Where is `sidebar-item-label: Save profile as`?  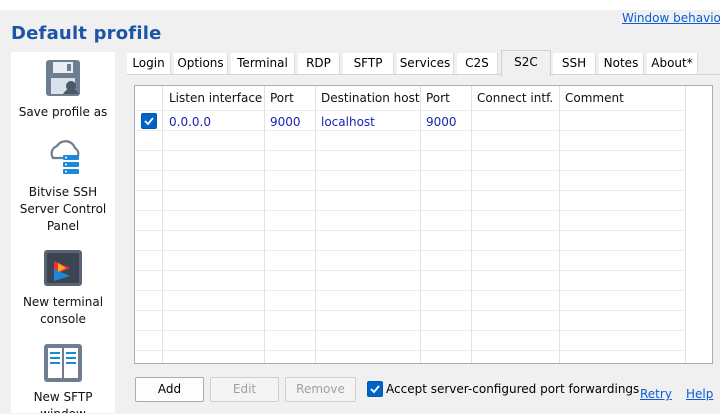 sidebar-item-label: Save profile as is located at coordinates (63, 112).